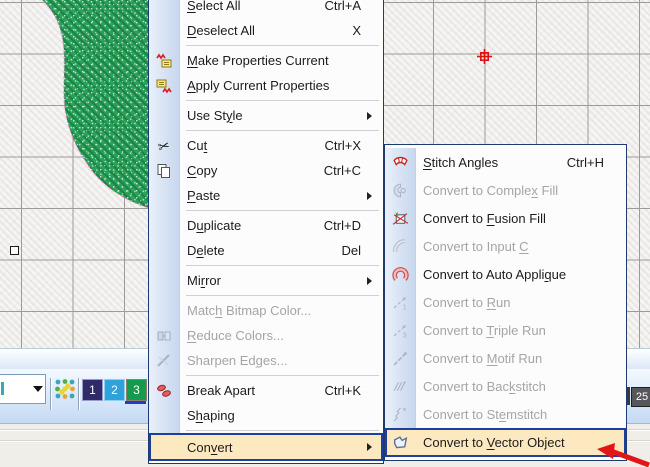 This screenshot has width=650, height=467. Describe the element at coordinates (356, 30) in the screenshot. I see `shortcut-label: X` at that location.